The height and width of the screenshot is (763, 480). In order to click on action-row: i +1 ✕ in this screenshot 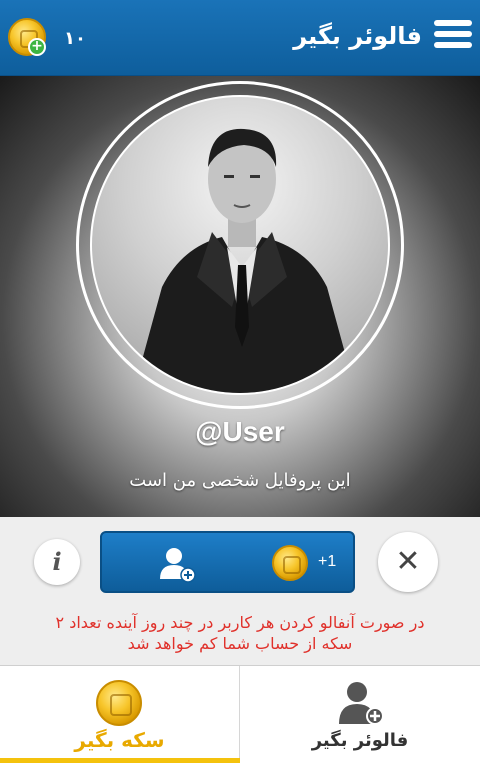, I will do `click(240, 563)`.